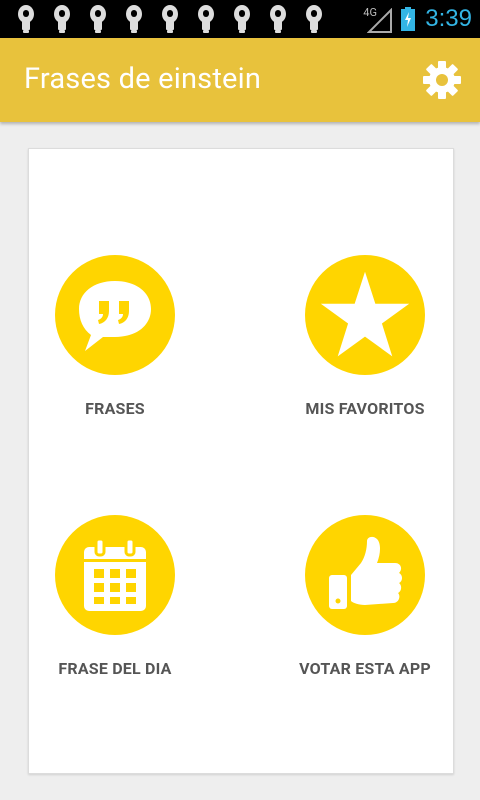 The width and height of the screenshot is (480, 800). I want to click on signal-icon: 4G, so click(378, 19).